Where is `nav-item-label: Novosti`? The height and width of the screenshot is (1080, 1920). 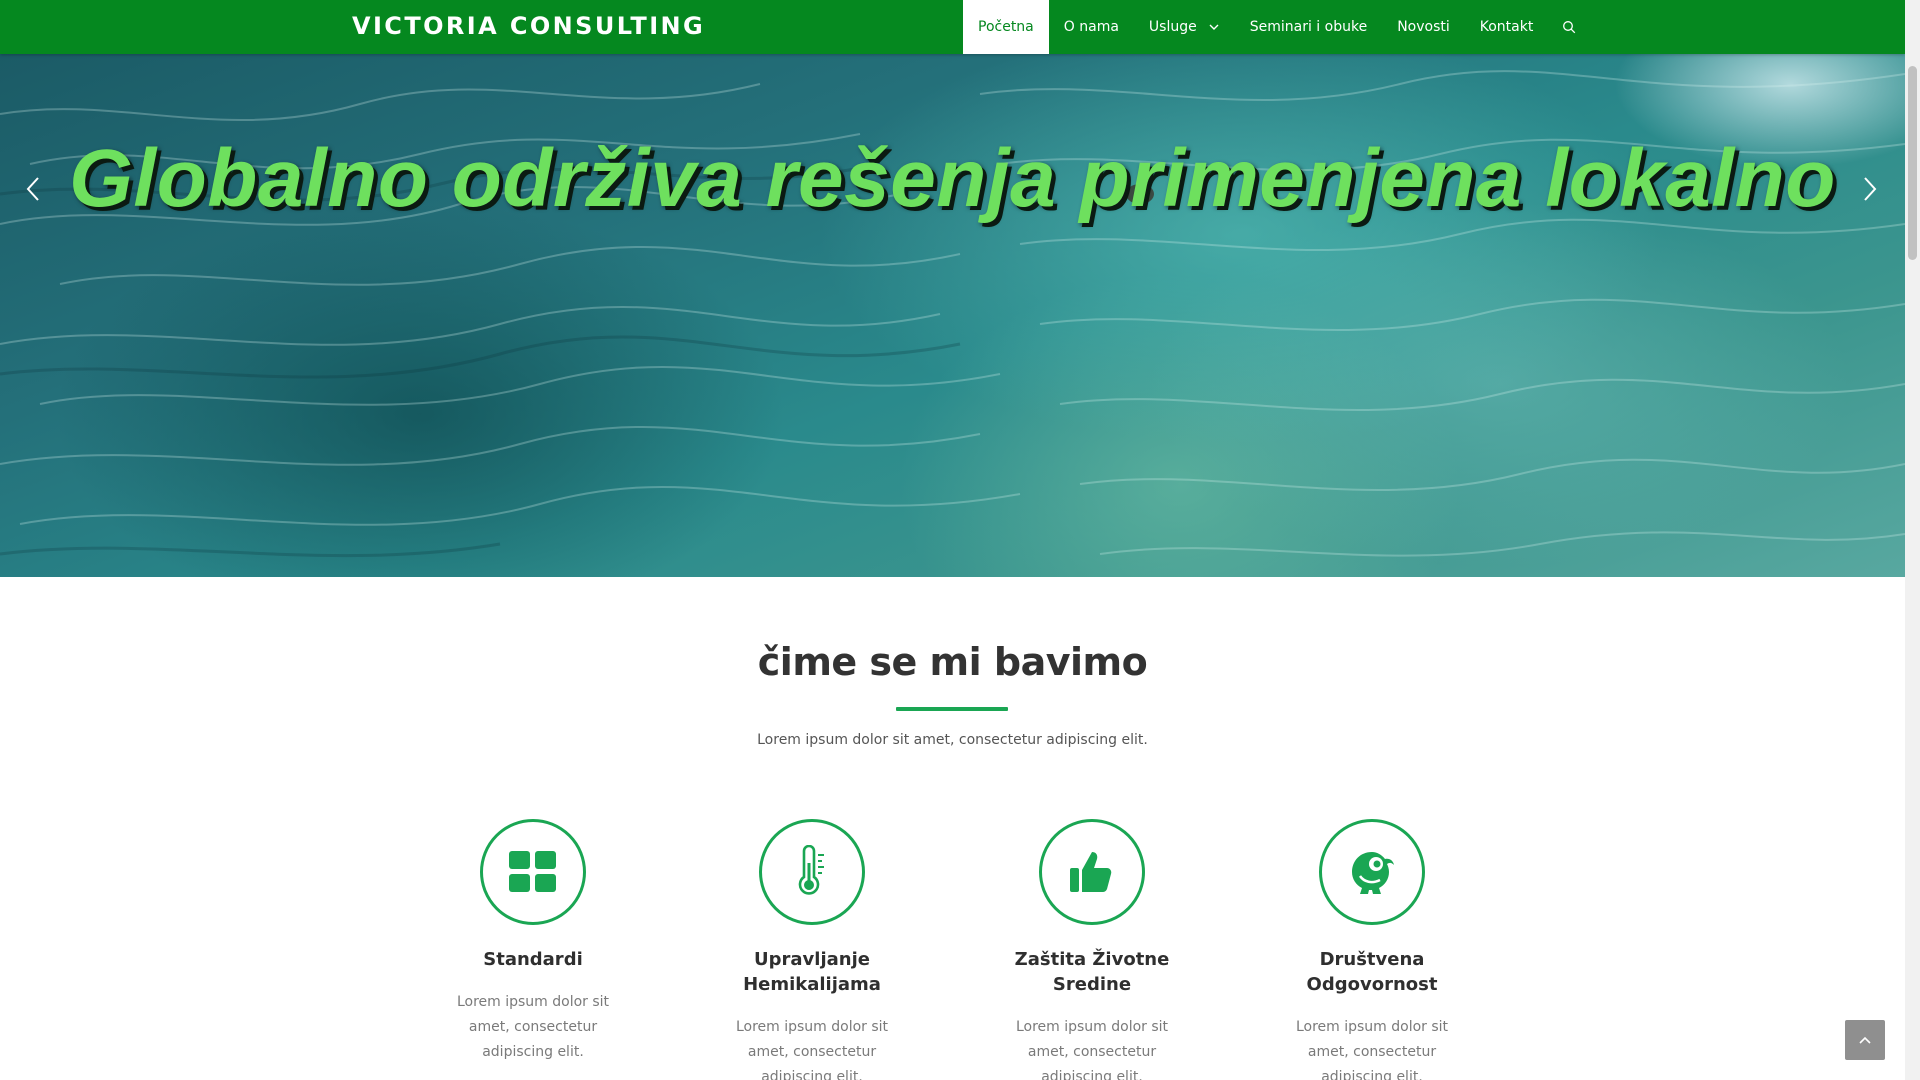 nav-item-label: Novosti is located at coordinates (1423, 27).